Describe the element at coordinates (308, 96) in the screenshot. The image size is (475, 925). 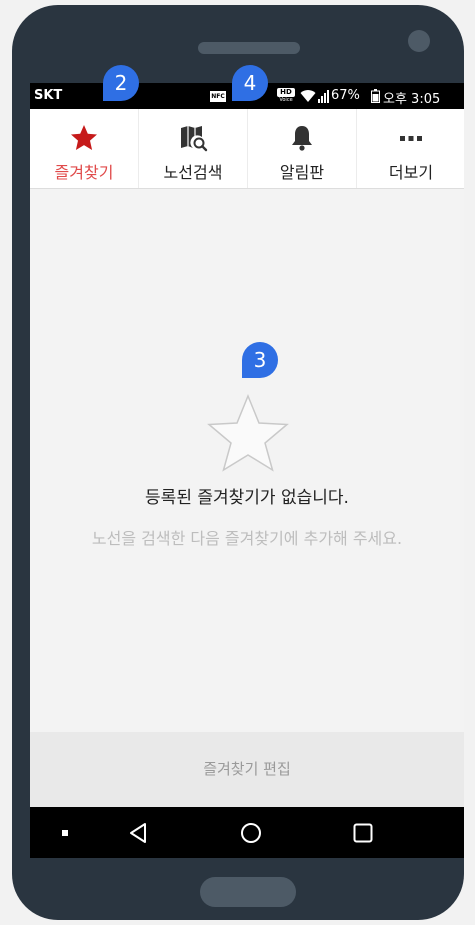
I see `wifi-icon` at that location.